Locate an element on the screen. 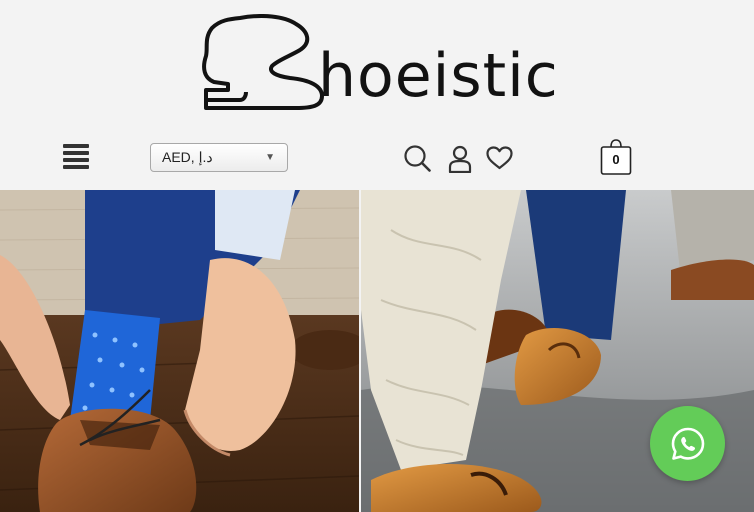 The width and height of the screenshot is (754, 512). whatsapp-chat-button is located at coordinates (687, 443).